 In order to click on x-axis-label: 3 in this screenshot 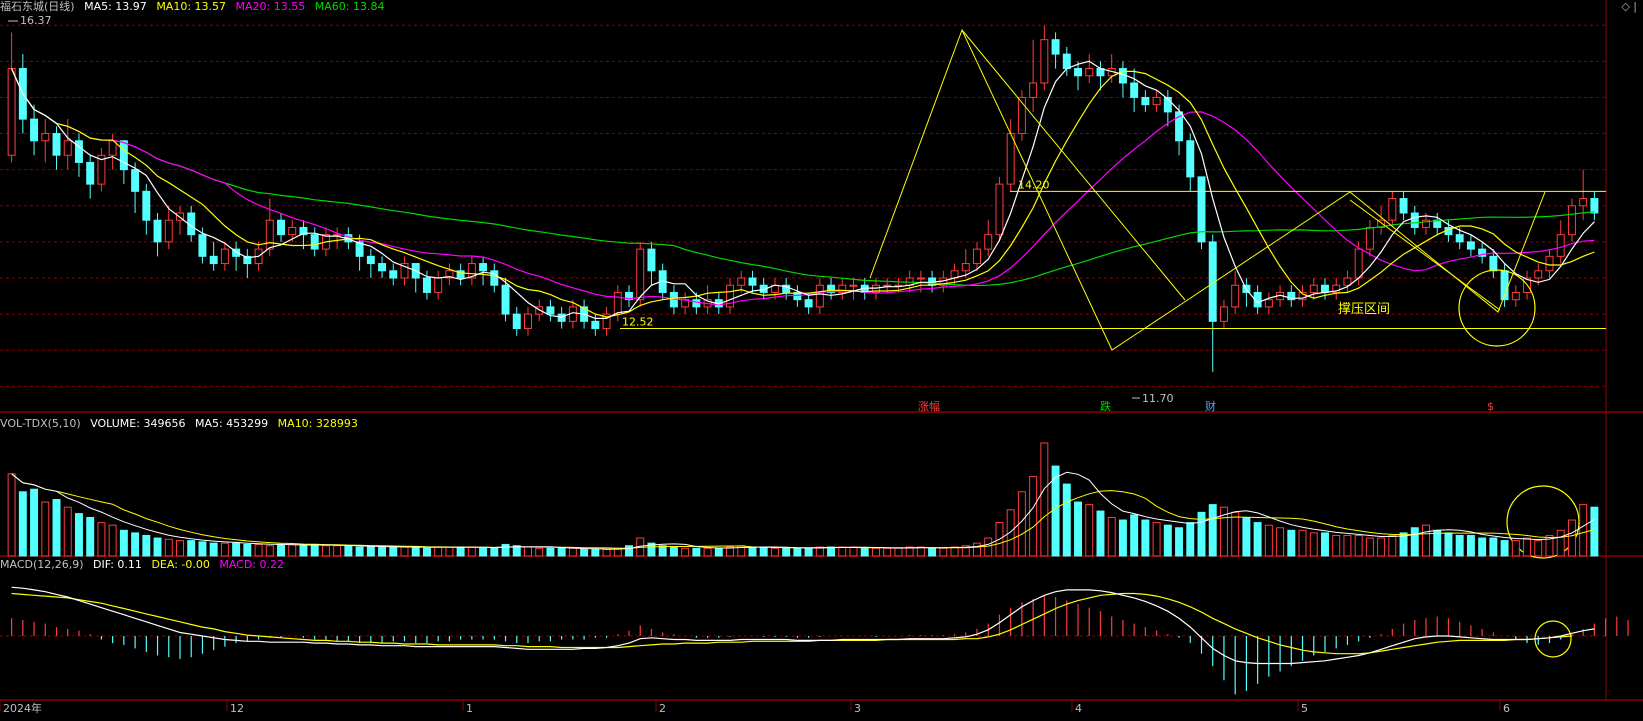, I will do `click(857, 708)`.